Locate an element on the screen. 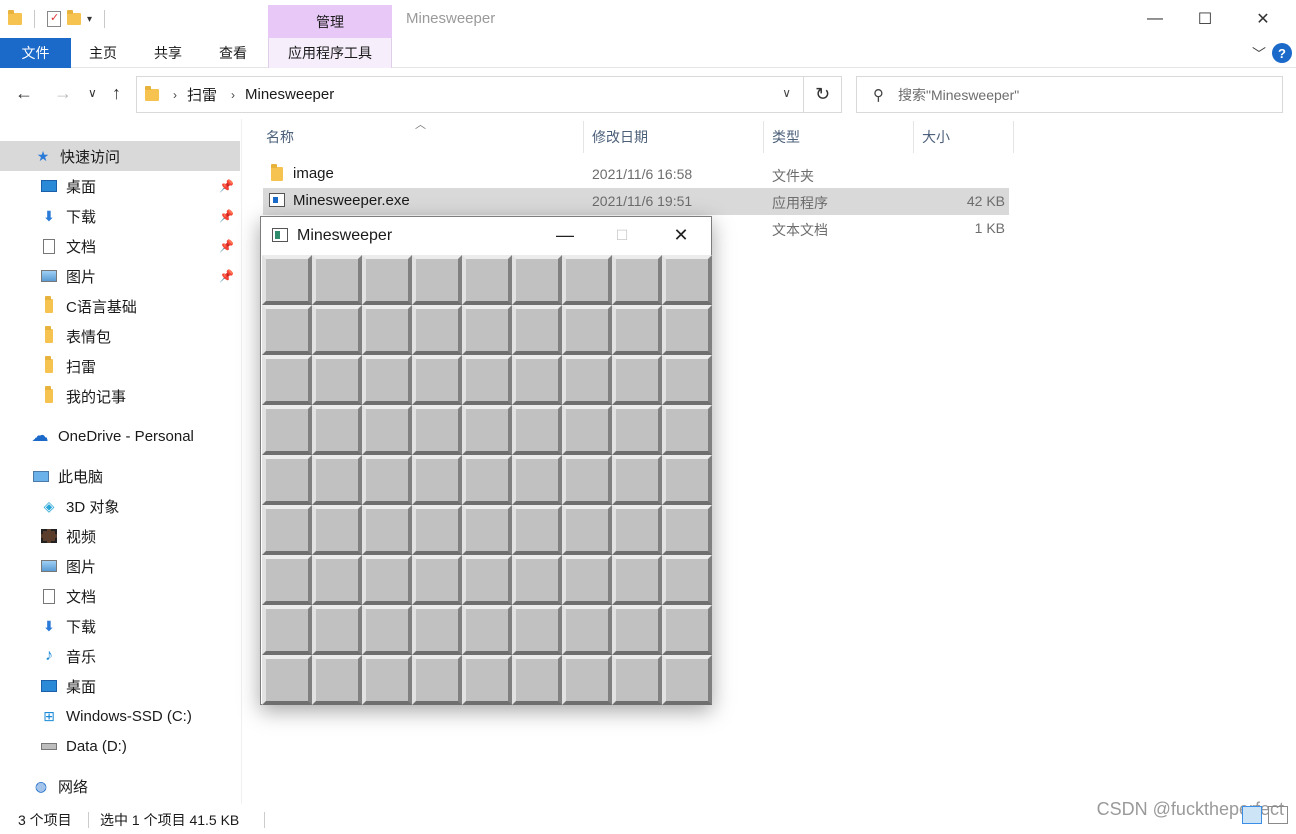 Image resolution: width=1296 pixels, height=834 pixels. sidebar-item-3d-objects: ◈ 3D 对象 is located at coordinates (120, 506).